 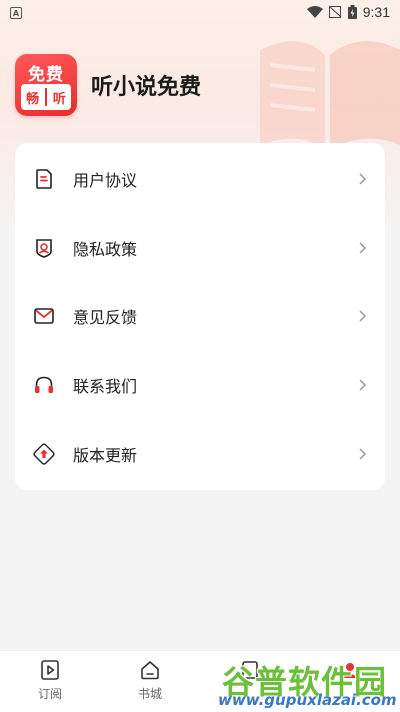 What do you see at coordinates (200, 453) in the screenshot?
I see `menu-item-version-update: 版本更新` at bounding box center [200, 453].